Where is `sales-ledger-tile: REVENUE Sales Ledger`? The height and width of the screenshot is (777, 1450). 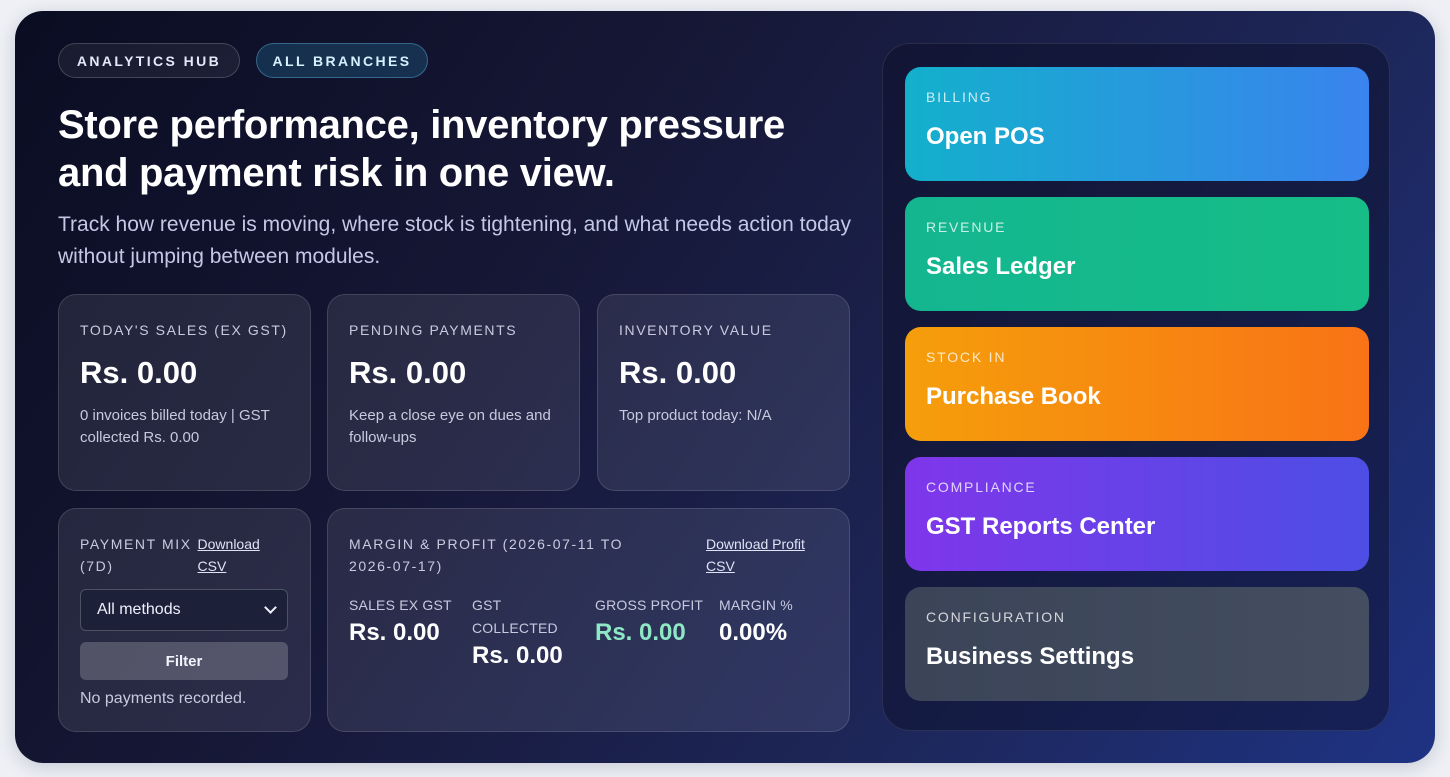 sales-ledger-tile: REVENUE Sales Ledger is located at coordinates (1137, 254).